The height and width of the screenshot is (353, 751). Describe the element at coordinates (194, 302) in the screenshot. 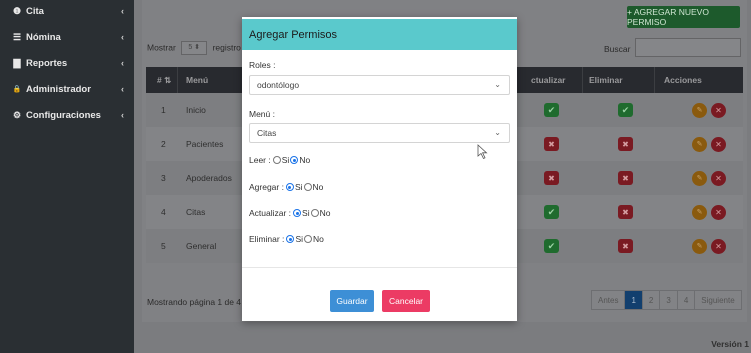

I see `table-info: Mostrando página 1 de 4` at that location.